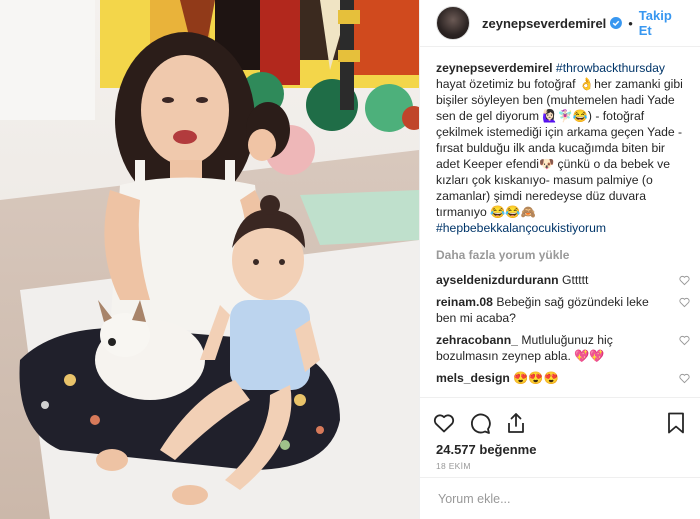 This screenshot has height=519, width=700. I want to click on add-comment-bar, so click(560, 498).